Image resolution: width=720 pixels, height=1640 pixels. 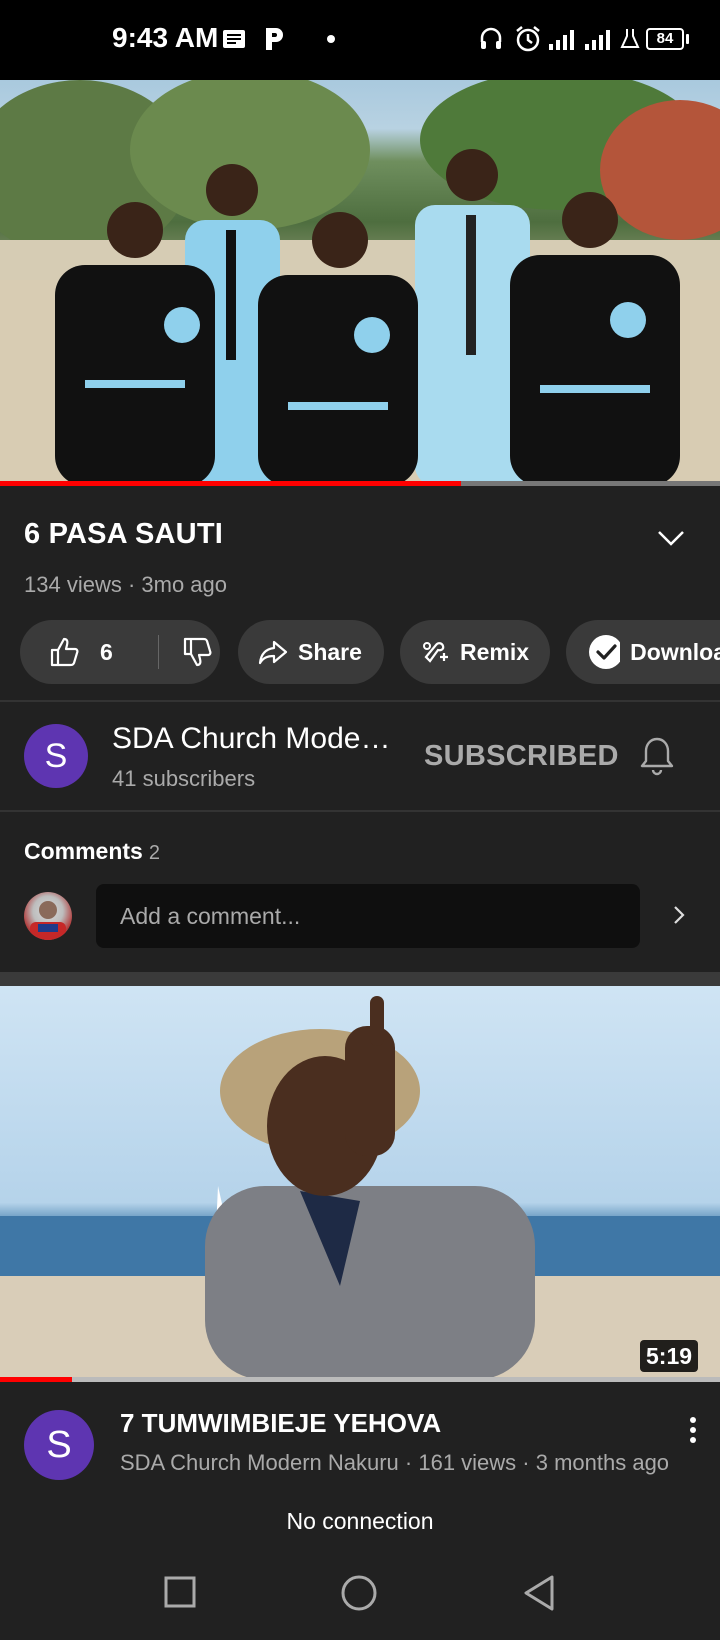 I want to click on system-nav-bar, so click(x=360, y=1590).